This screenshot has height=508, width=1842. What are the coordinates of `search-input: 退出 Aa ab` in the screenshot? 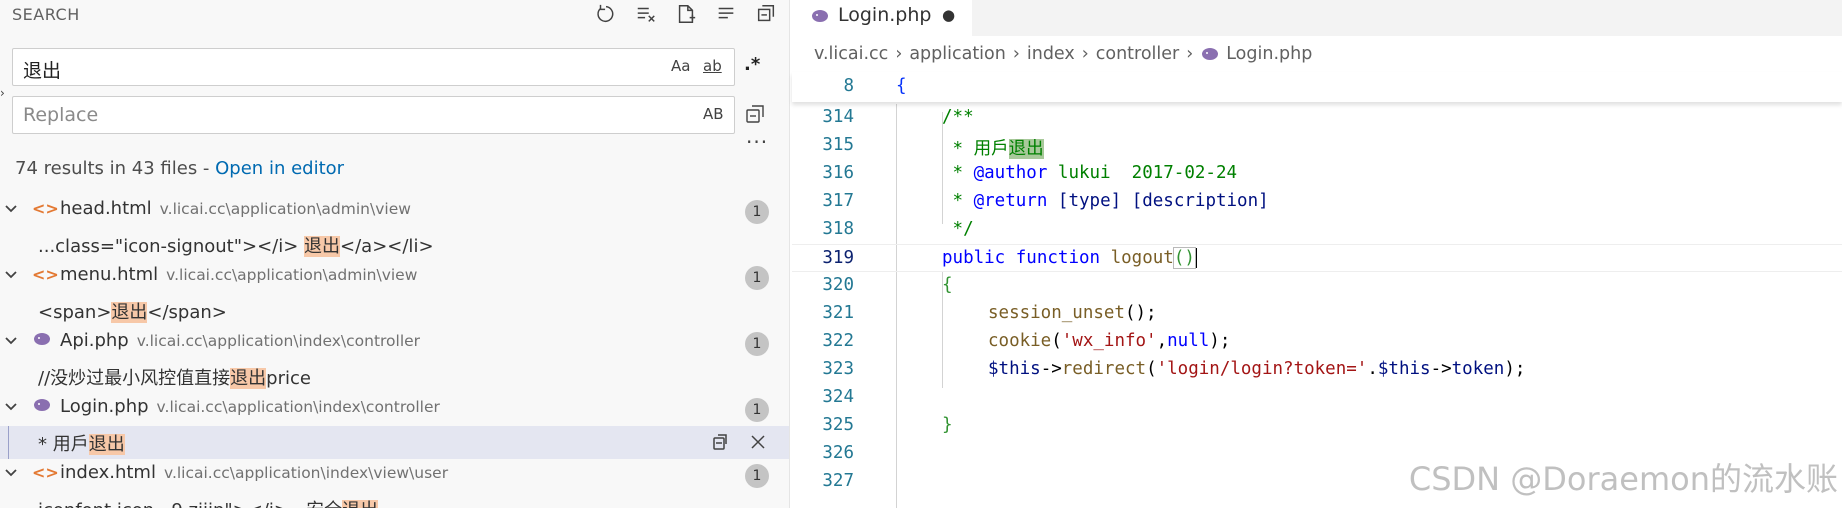 It's located at (373, 67).